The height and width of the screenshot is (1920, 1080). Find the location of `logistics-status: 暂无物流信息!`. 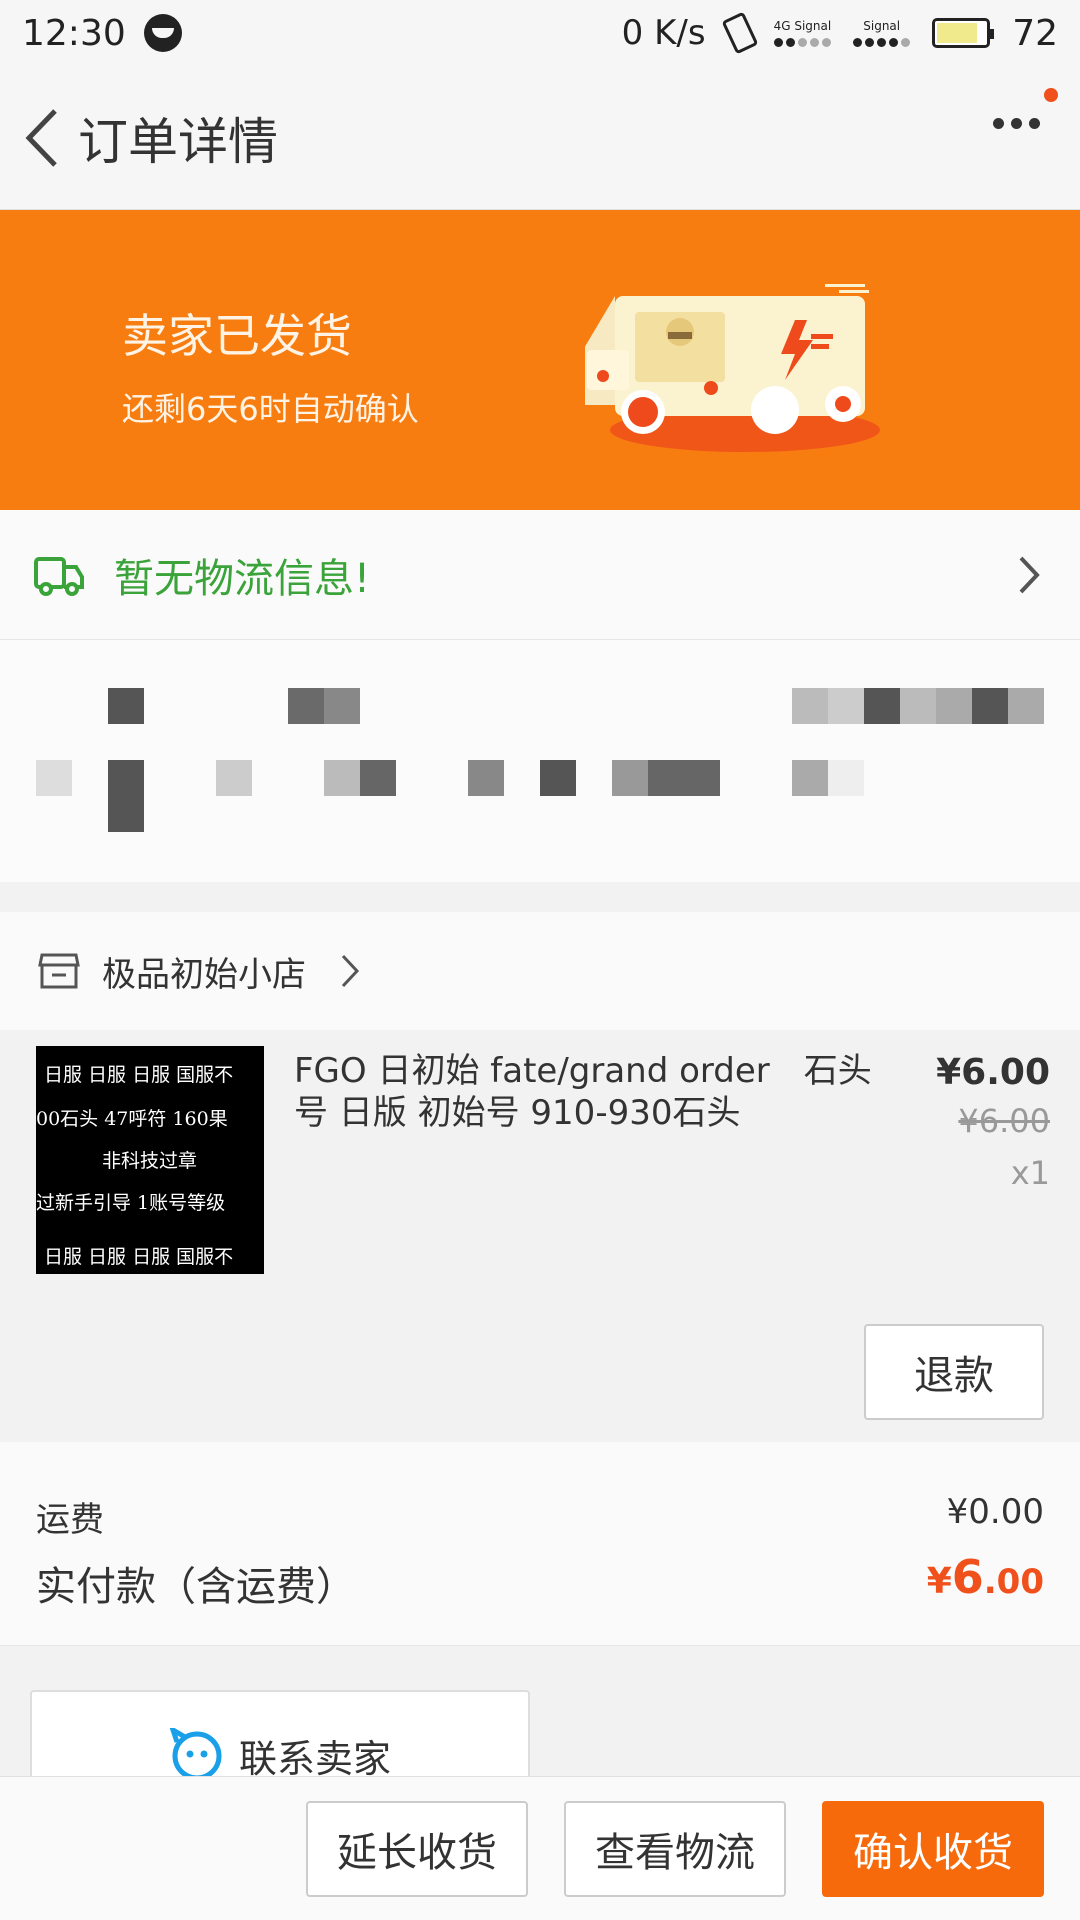

logistics-status: 暂无物流信息! is located at coordinates (242, 578).